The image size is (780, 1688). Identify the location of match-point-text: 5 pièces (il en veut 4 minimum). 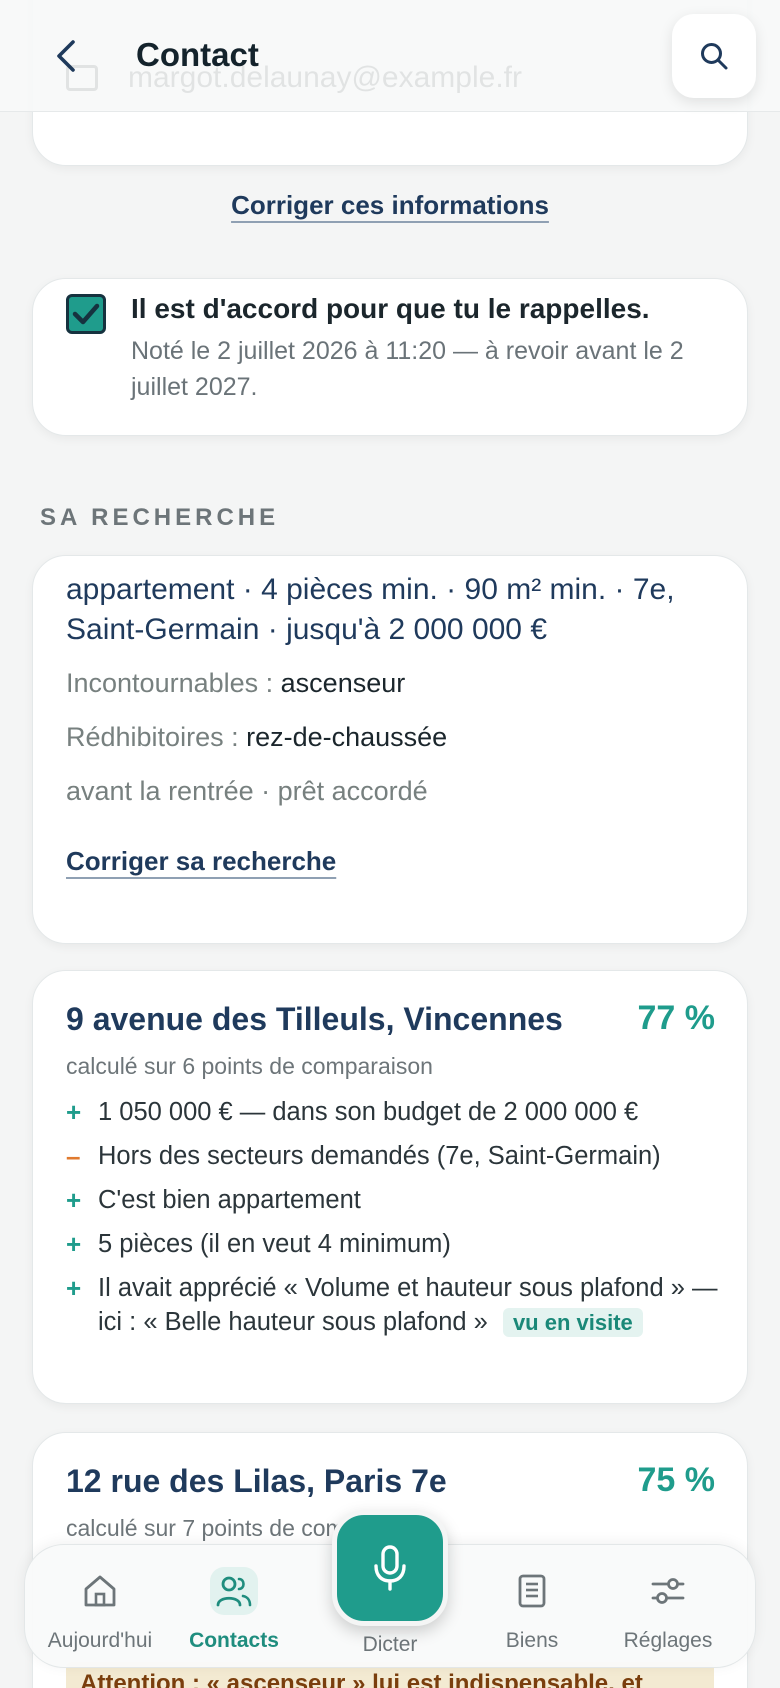
(274, 1244).